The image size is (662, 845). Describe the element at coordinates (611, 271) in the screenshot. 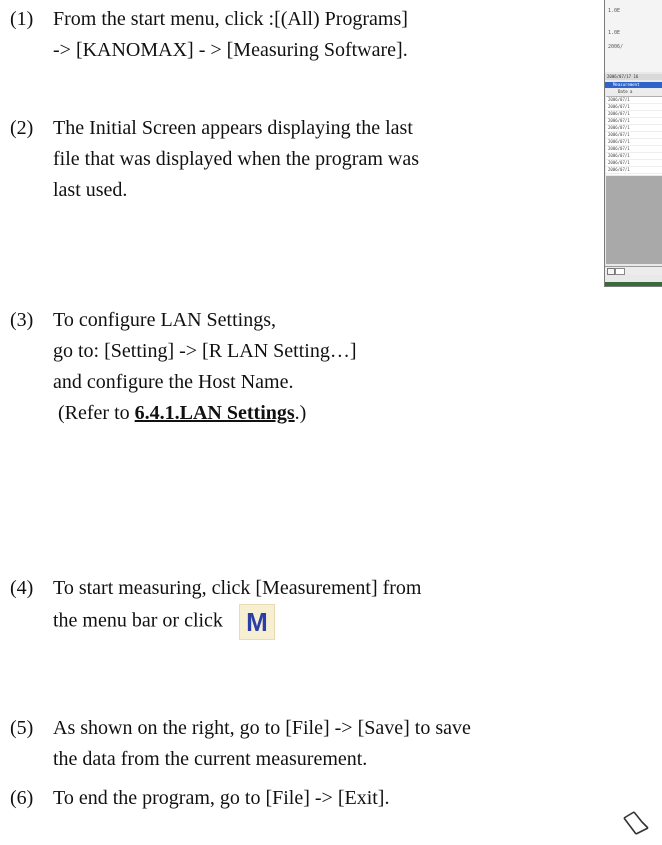

I see `scroll-left-icon` at that location.